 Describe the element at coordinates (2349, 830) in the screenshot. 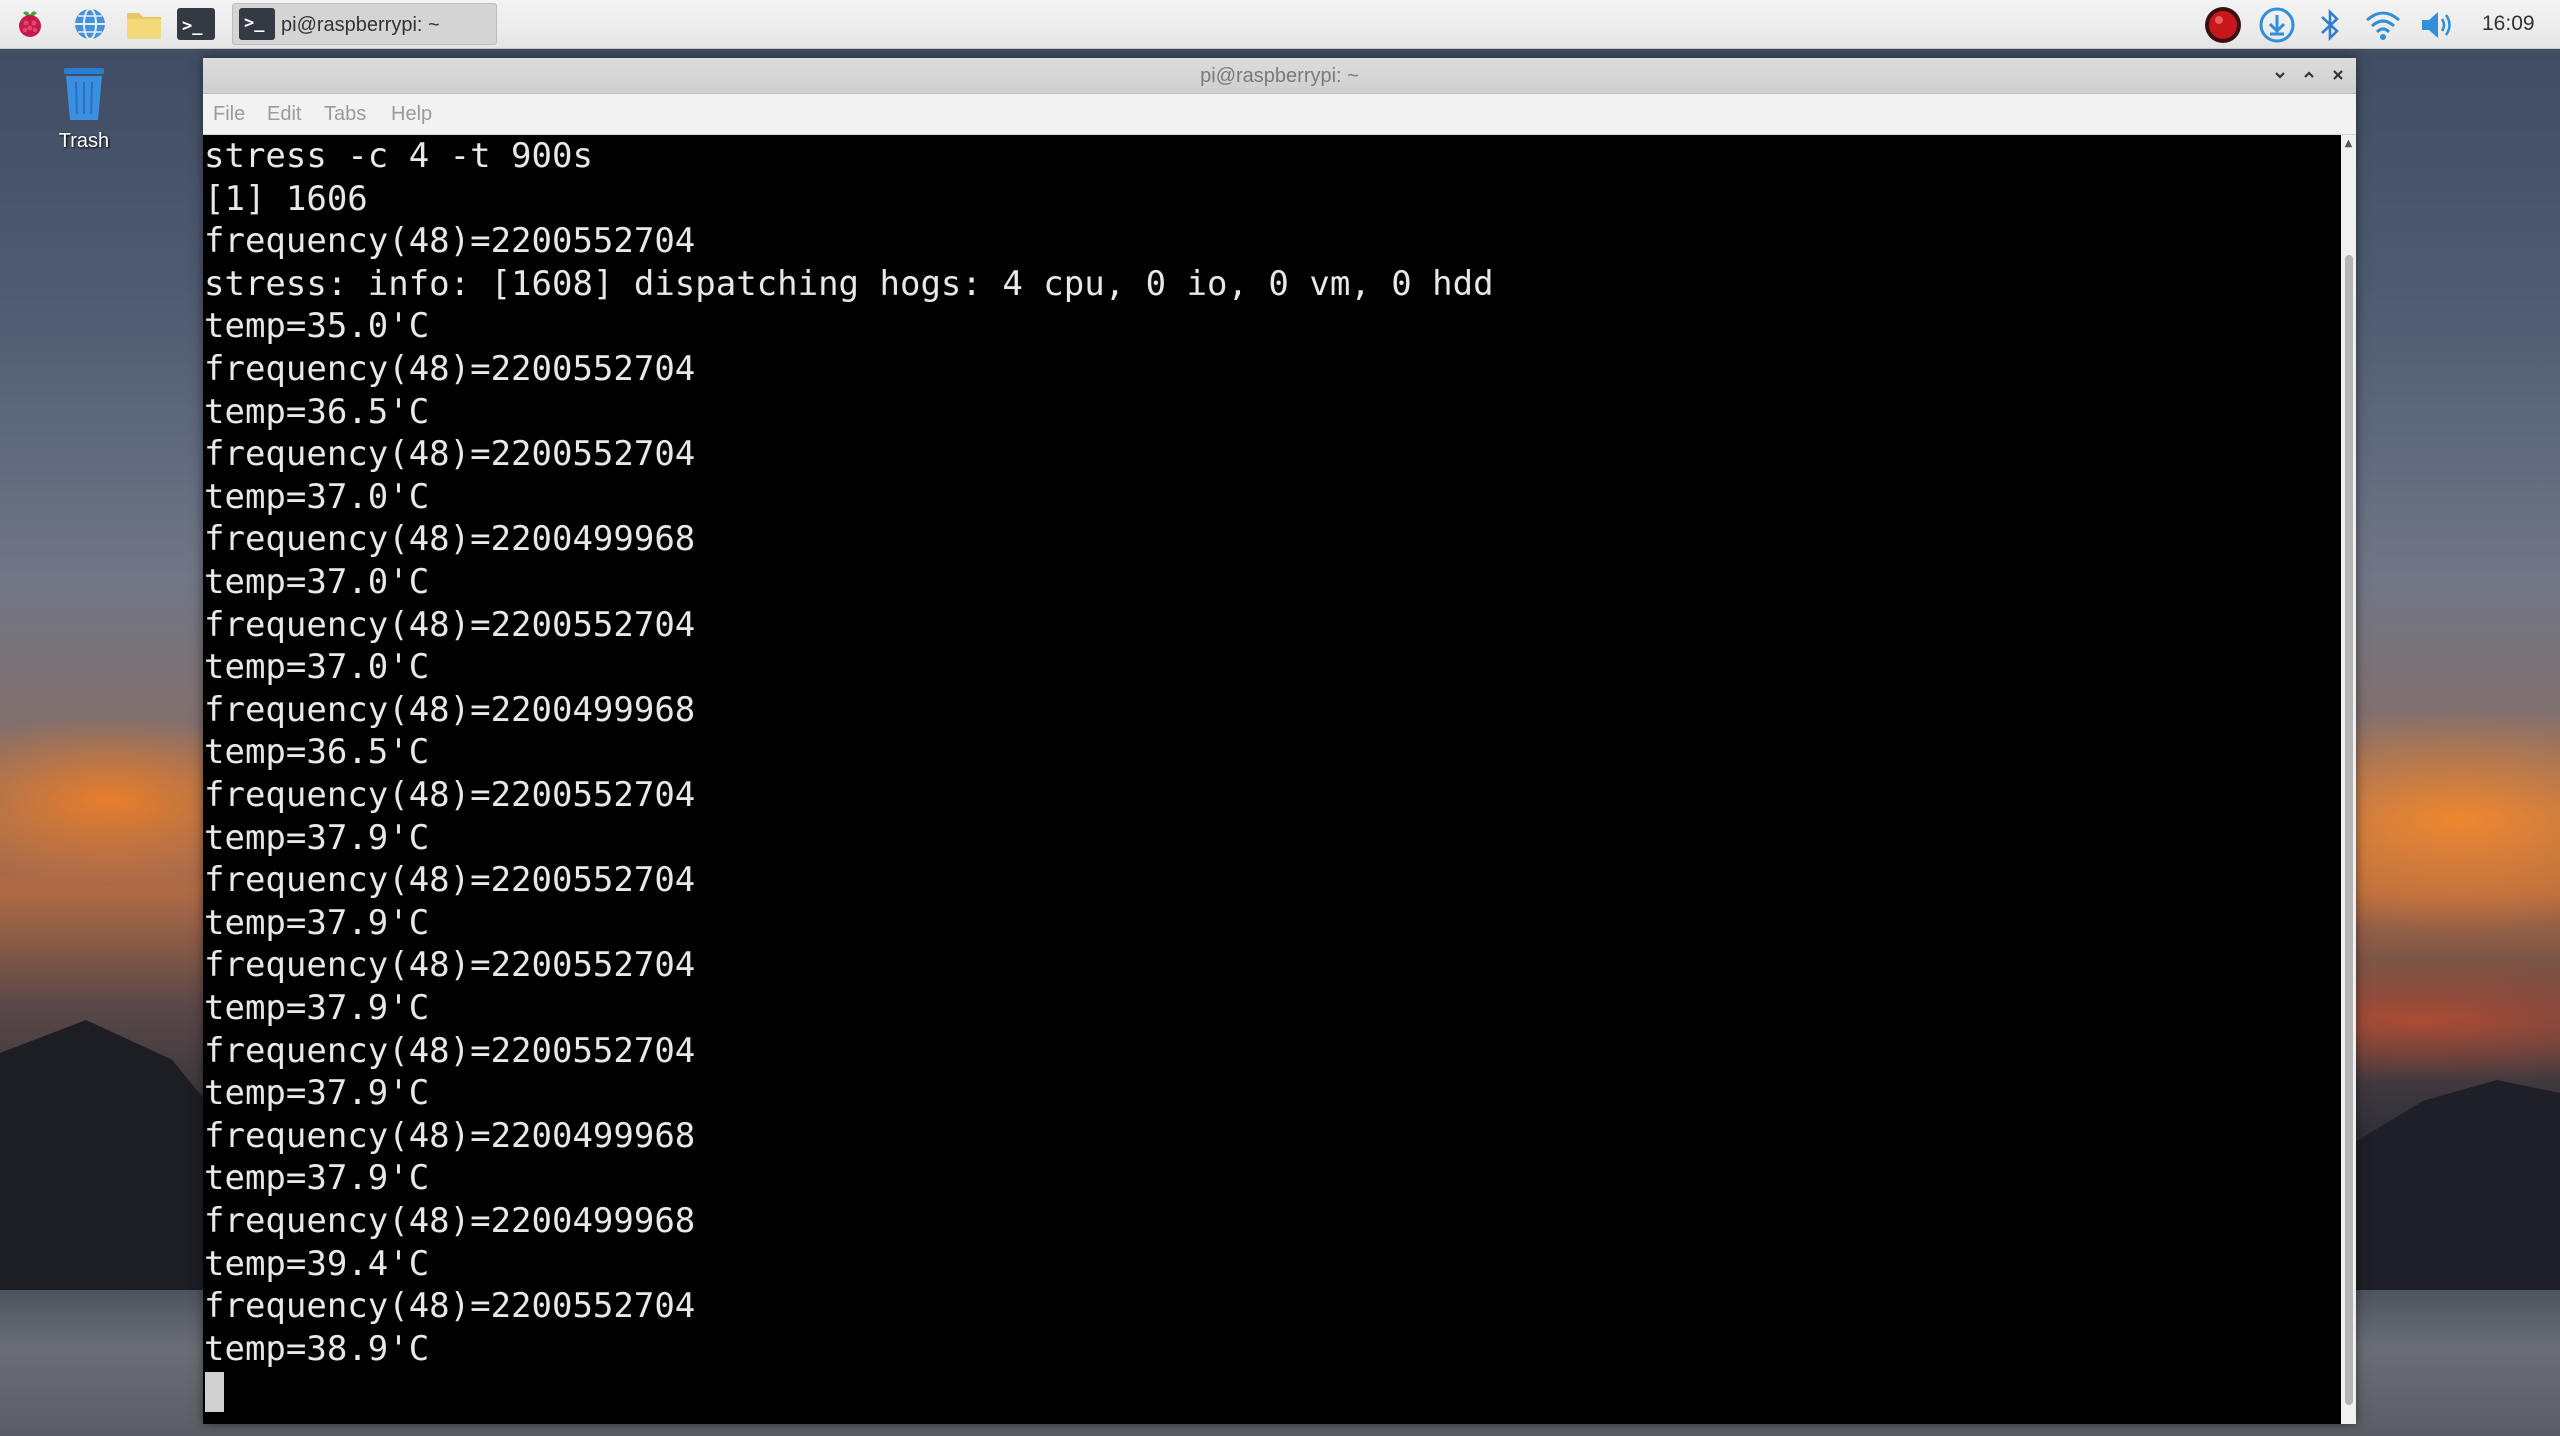

I see `scroll-thumb` at that location.